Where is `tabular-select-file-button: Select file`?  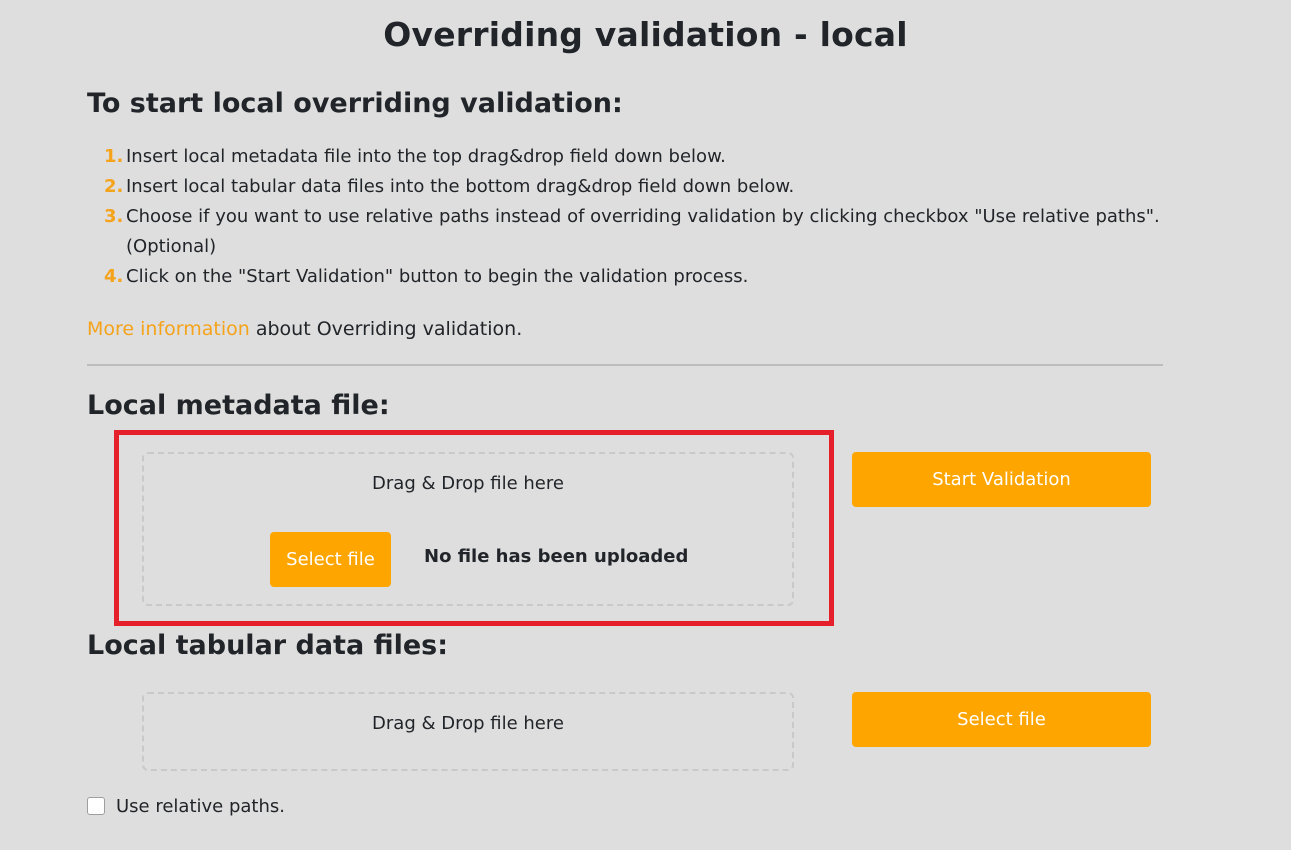
tabular-select-file-button: Select file is located at coordinates (1001, 719).